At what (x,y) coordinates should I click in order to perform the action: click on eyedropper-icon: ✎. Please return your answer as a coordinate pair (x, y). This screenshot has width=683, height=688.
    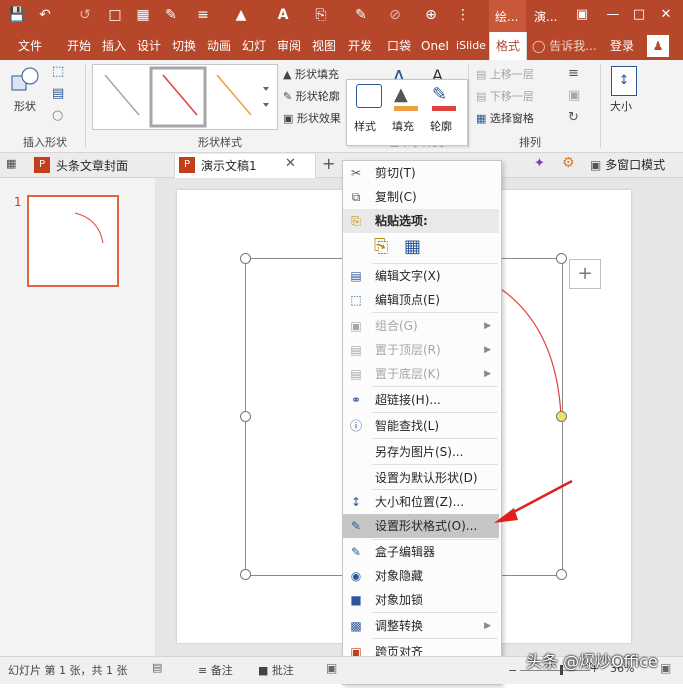
    Looking at the image, I should click on (171, 15).